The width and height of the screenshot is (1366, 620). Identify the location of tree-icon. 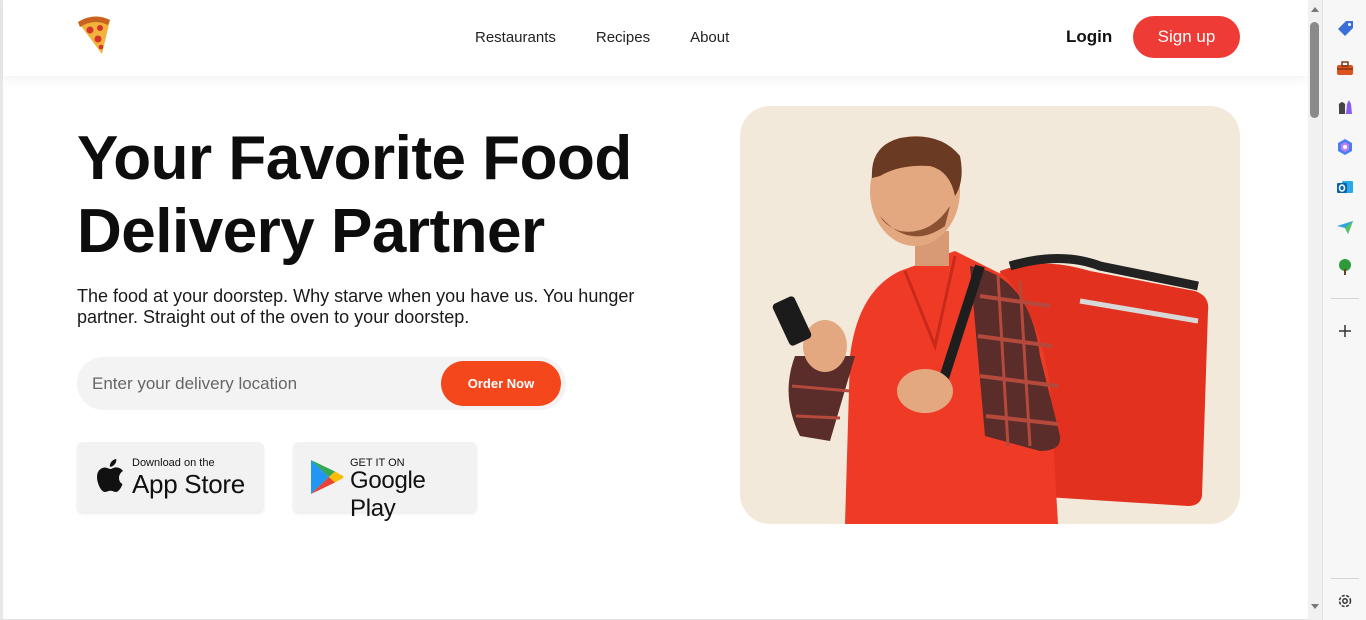
(1345, 267).